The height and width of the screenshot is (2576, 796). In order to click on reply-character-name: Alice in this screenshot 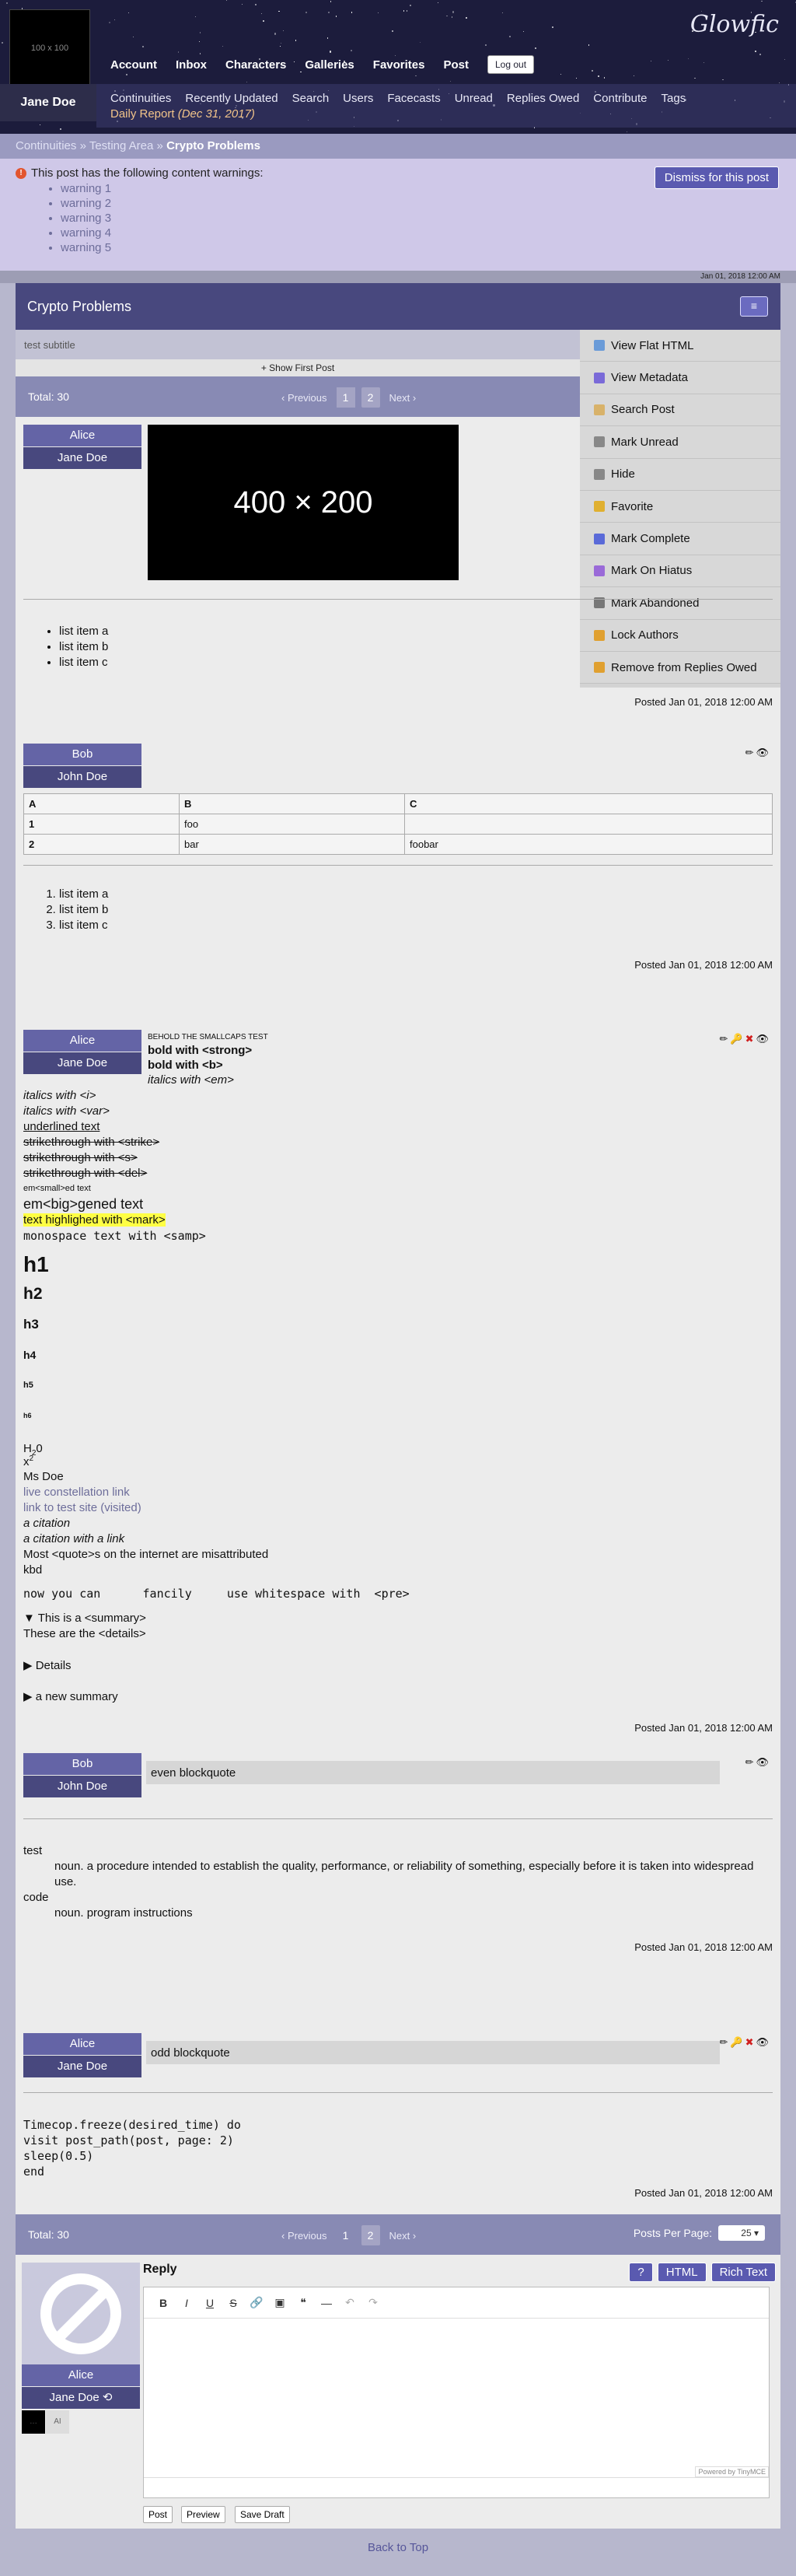, I will do `click(81, 2375)`.